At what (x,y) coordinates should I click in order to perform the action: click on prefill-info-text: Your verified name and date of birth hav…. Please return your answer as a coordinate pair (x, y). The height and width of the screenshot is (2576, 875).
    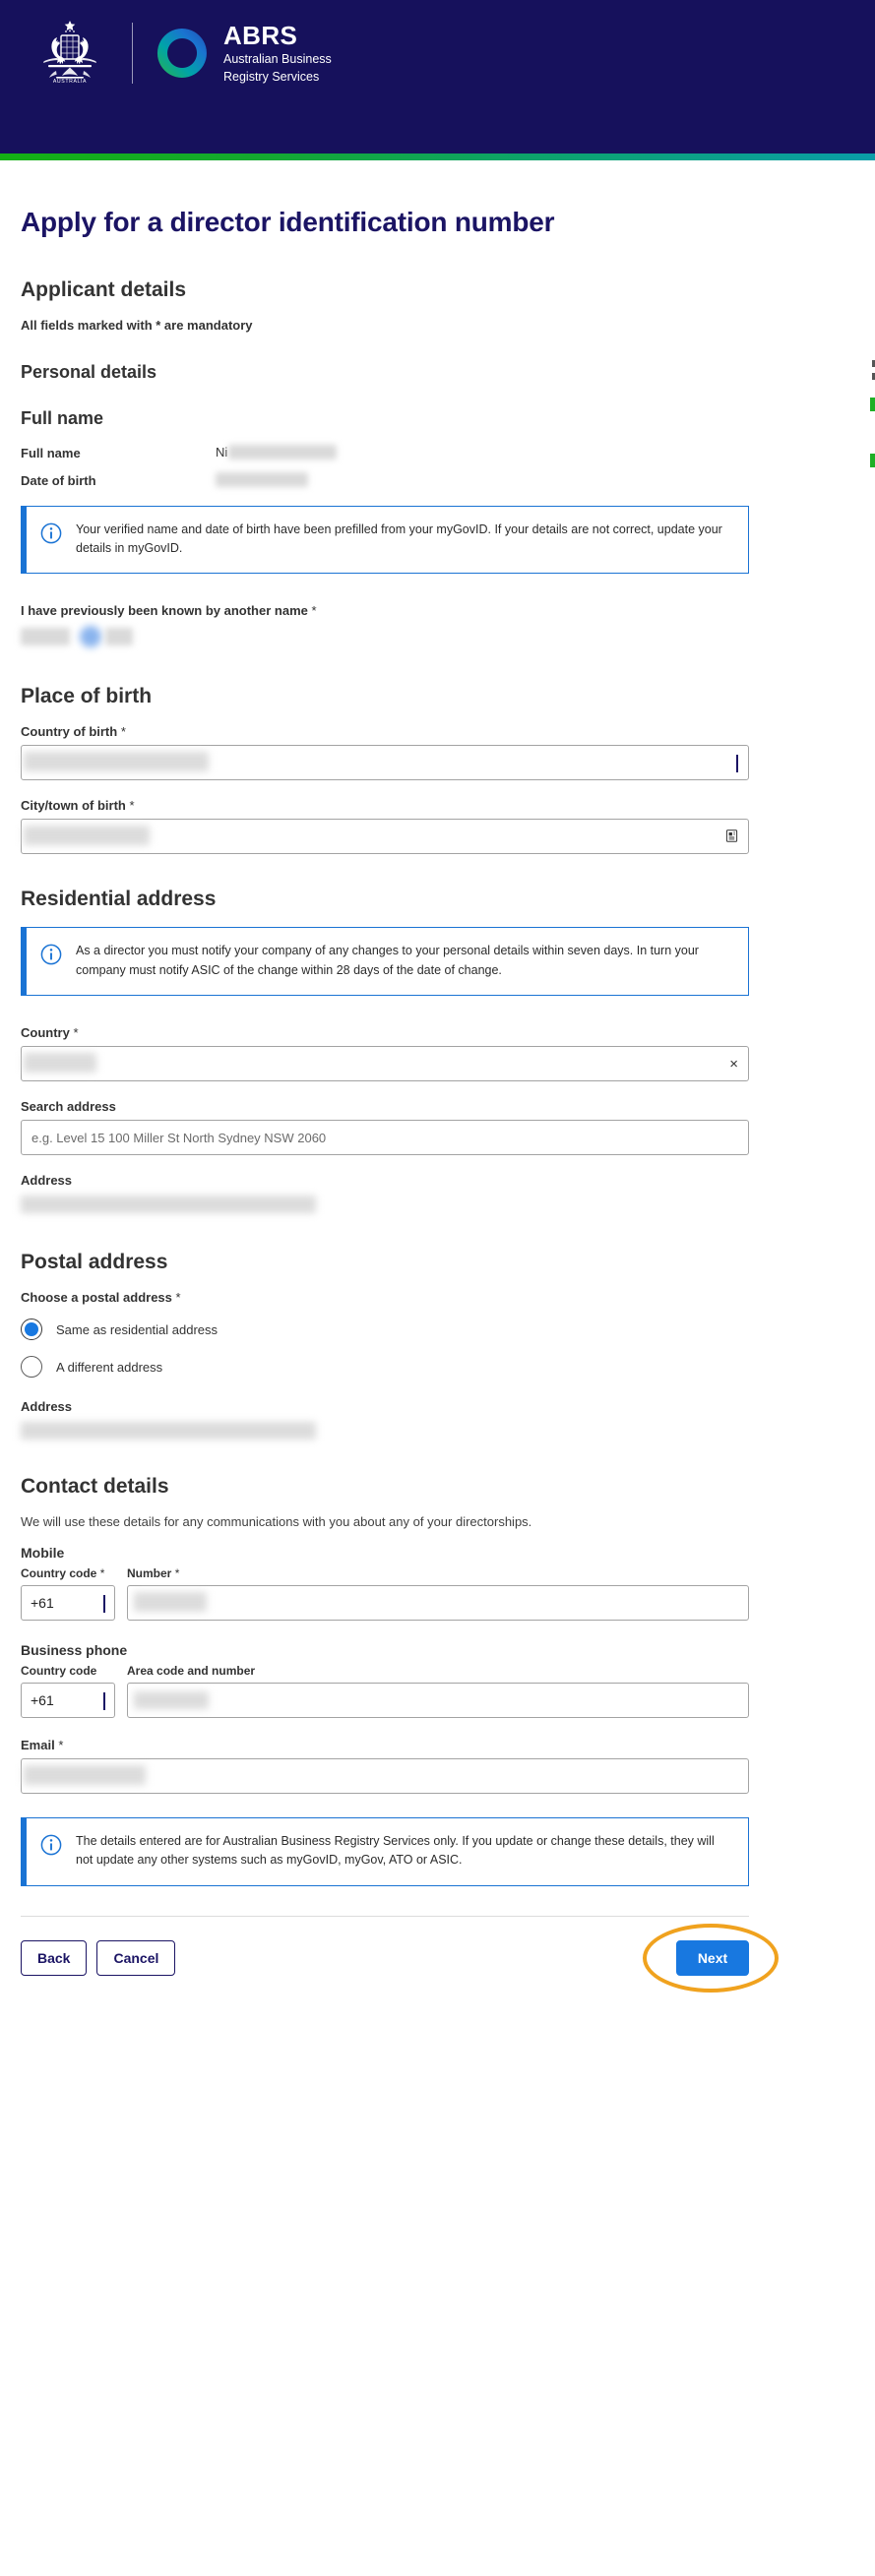
    Looking at the image, I should click on (399, 538).